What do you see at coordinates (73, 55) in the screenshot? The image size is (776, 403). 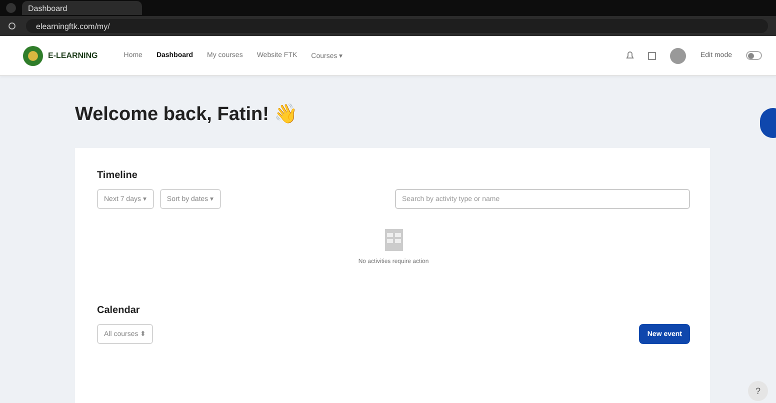 I see `logo-title: E-LEARNING` at bounding box center [73, 55].